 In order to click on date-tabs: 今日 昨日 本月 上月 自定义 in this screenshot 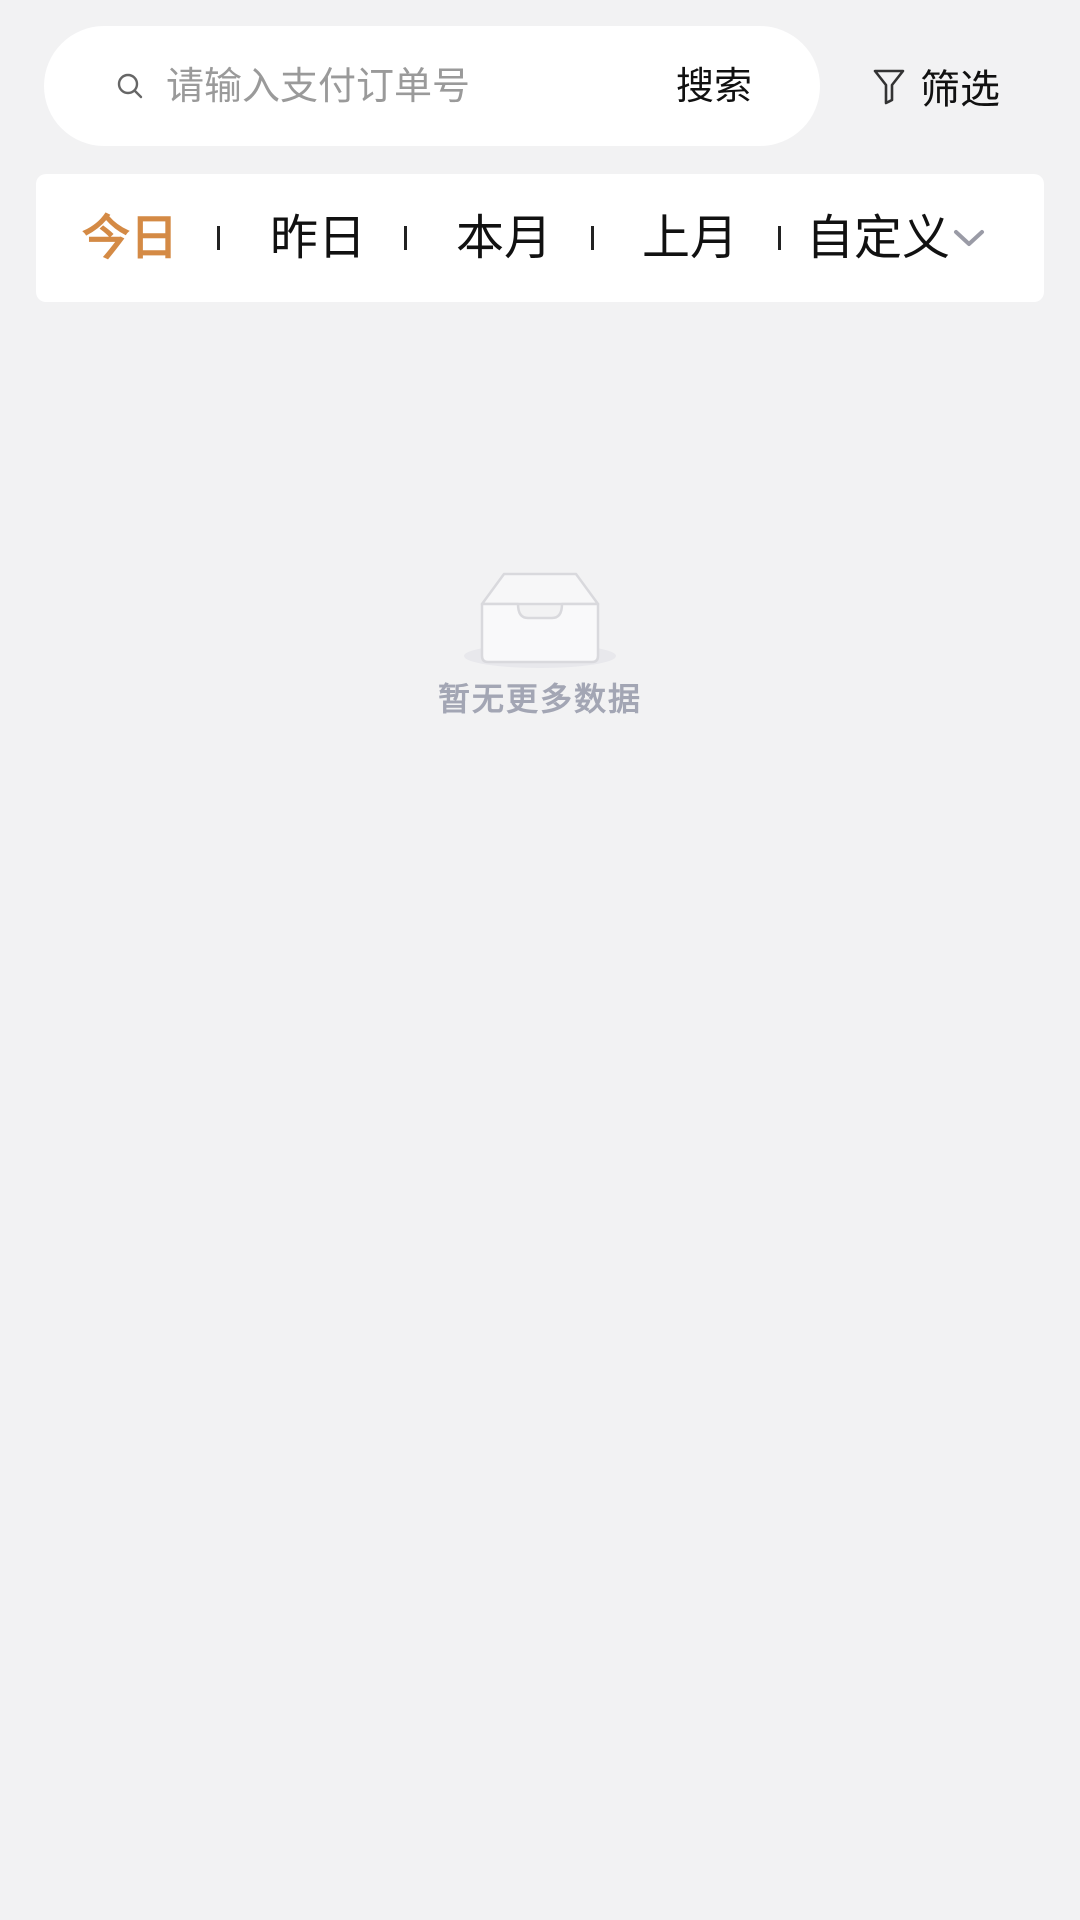, I will do `click(540, 238)`.